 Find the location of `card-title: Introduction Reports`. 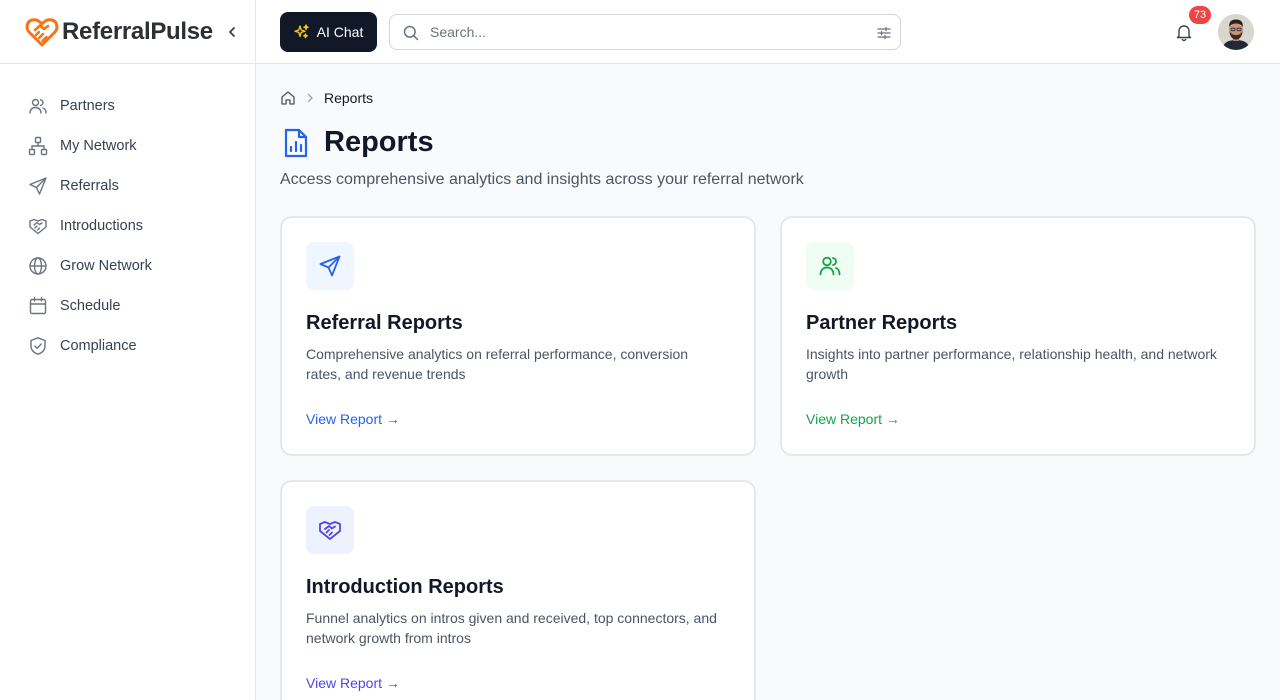

card-title: Introduction Reports is located at coordinates (405, 587).